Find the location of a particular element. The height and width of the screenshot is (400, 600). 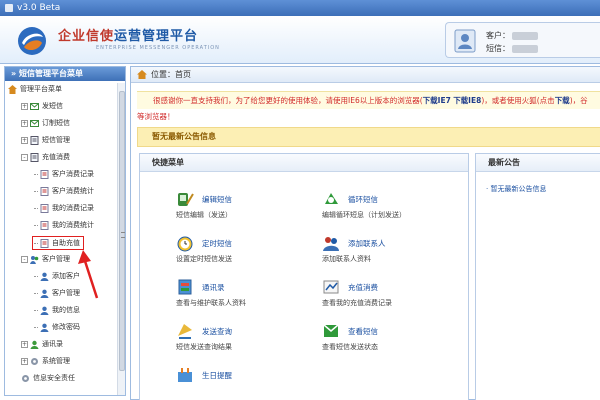

quick-menu-item-title: 编辑短信 is located at coordinates (217, 199).